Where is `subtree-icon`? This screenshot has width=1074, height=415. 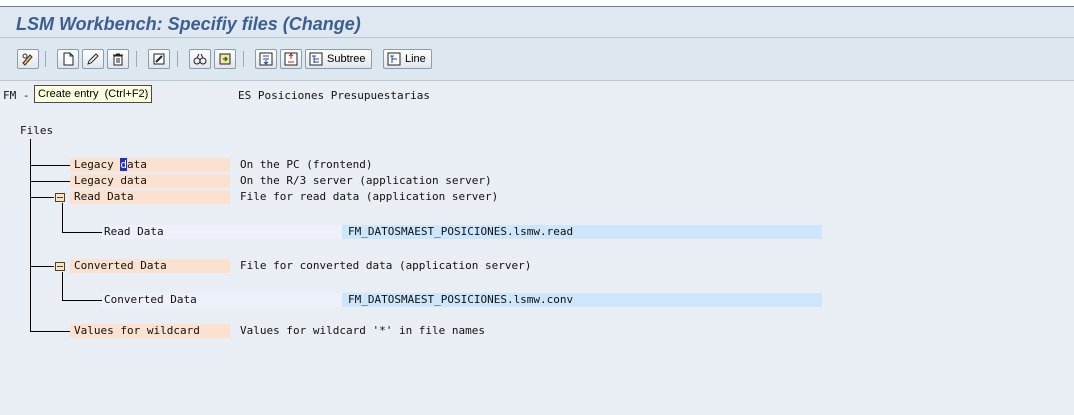
subtree-icon is located at coordinates (316, 59).